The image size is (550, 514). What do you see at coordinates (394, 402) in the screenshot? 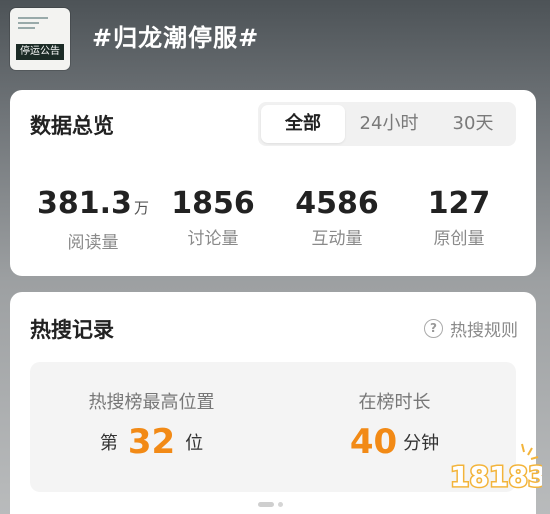
I see `time-on-list-label: 在榜时长` at bounding box center [394, 402].